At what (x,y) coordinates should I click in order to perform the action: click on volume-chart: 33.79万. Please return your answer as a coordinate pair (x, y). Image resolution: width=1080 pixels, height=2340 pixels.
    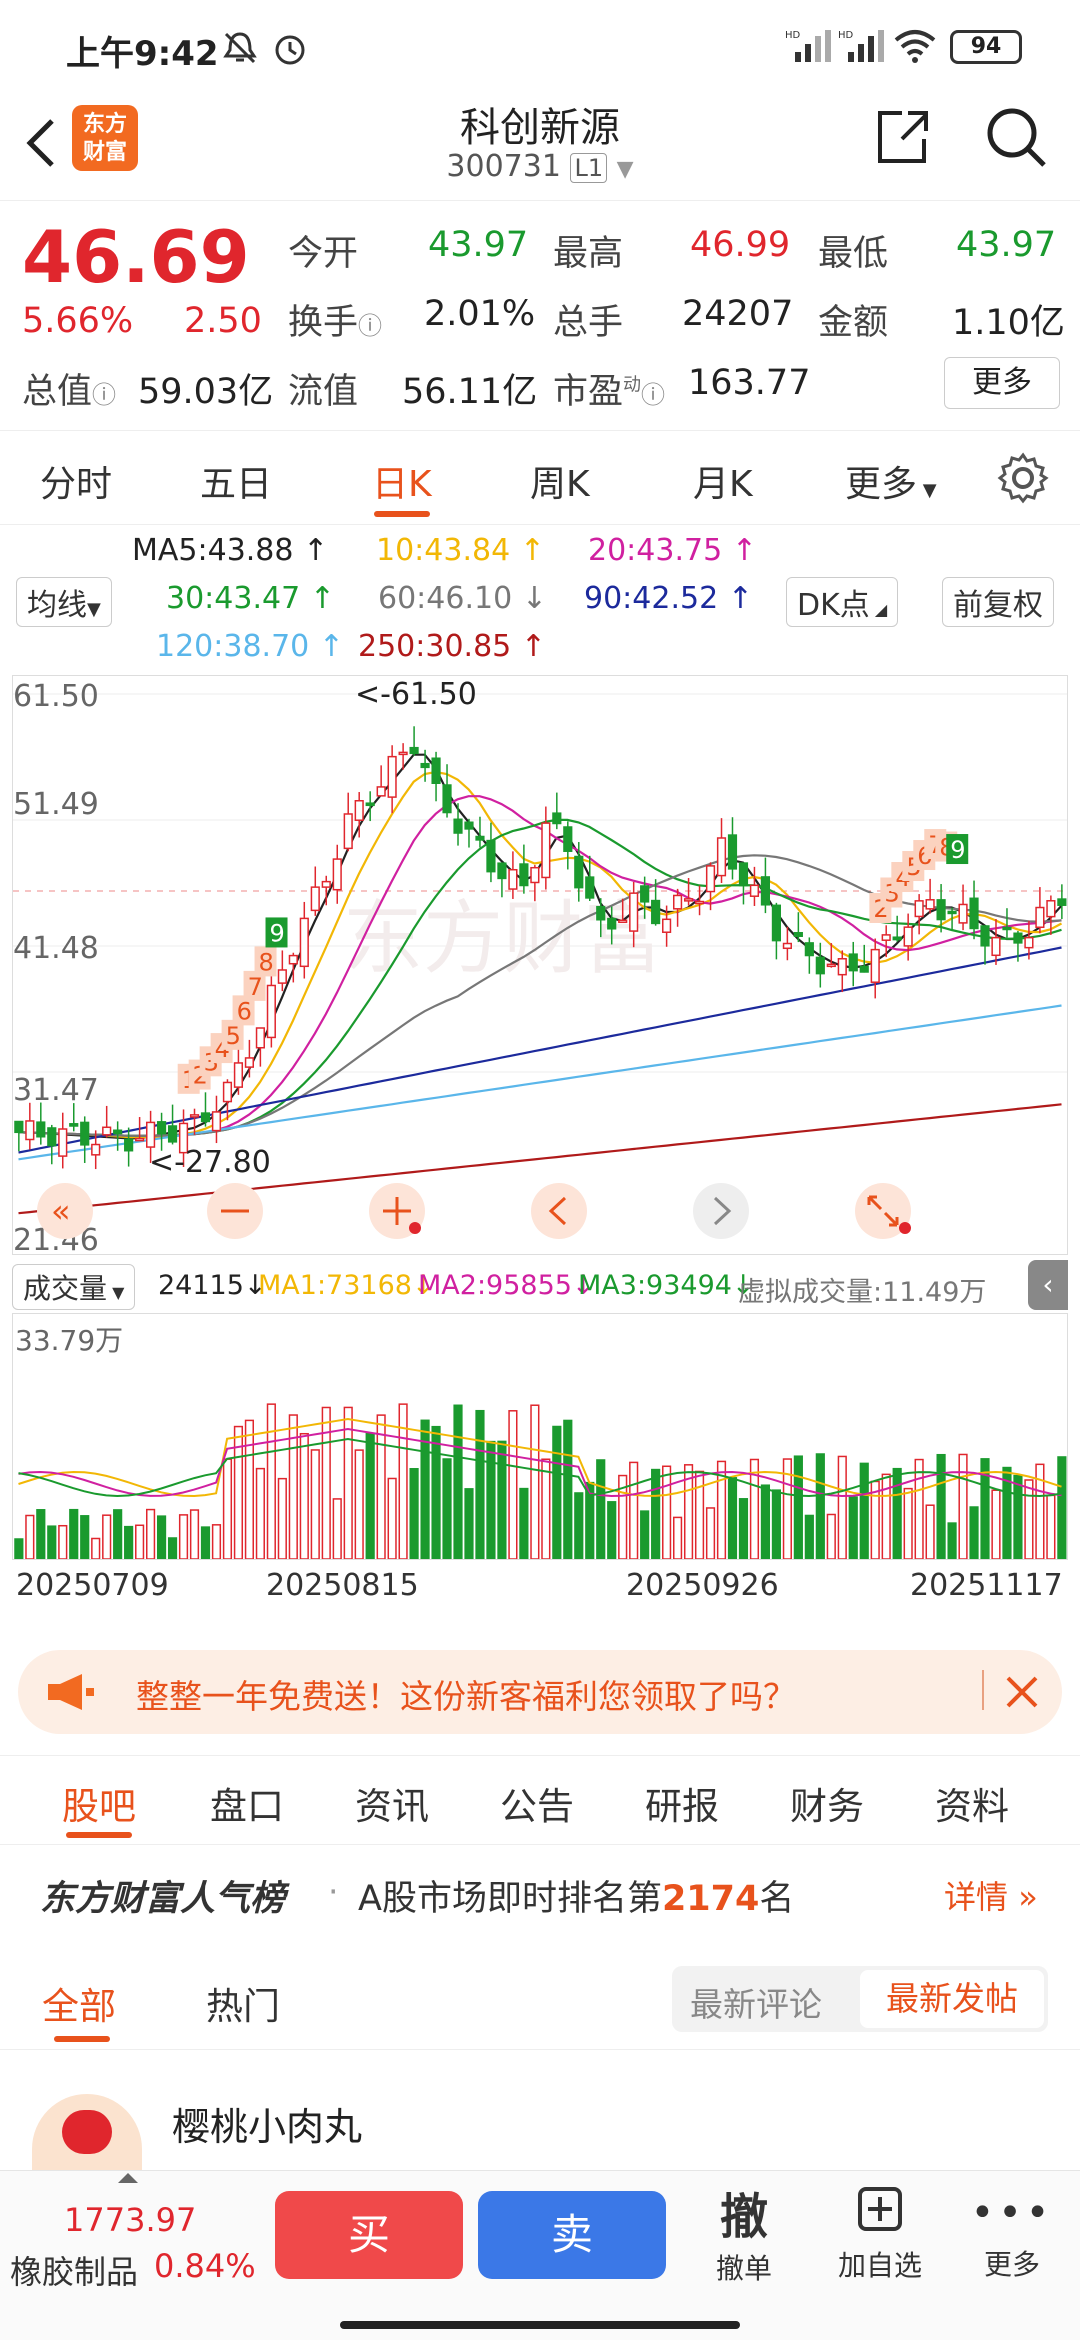
    Looking at the image, I should click on (540, 1436).